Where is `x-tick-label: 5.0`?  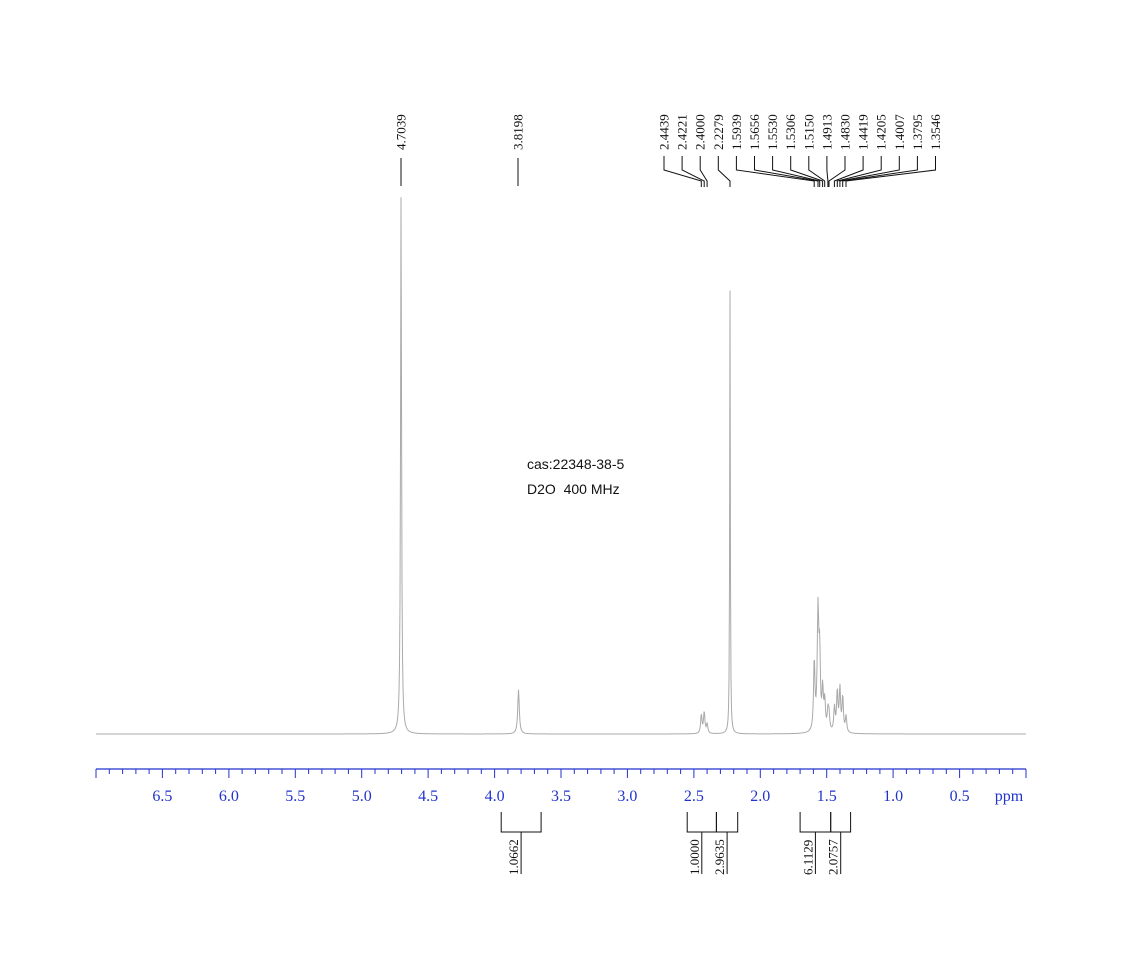
x-tick-label: 5.0 is located at coordinates (362, 796).